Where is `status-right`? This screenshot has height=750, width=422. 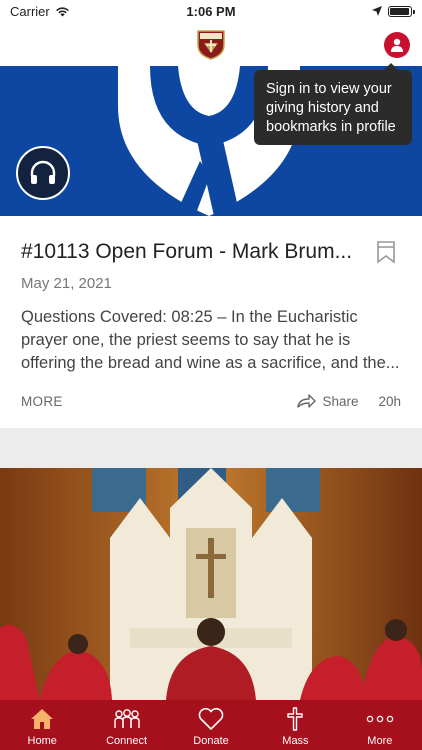
status-right is located at coordinates (393, 11).